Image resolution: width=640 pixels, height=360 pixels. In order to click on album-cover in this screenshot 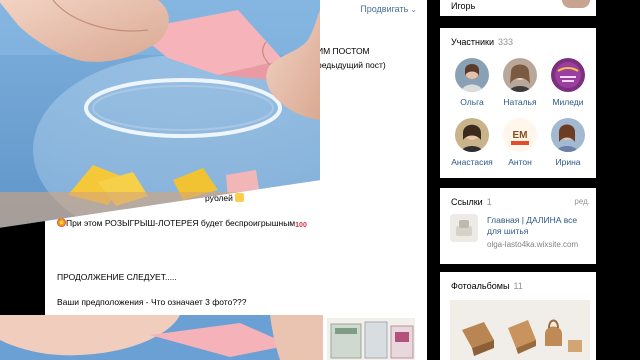, I will do `click(520, 330)`.